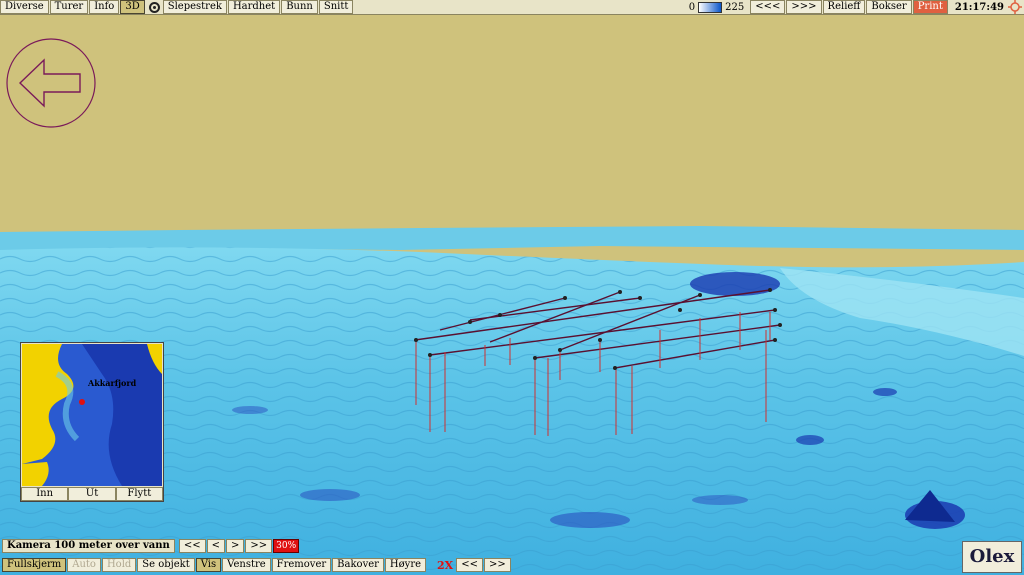 The image size is (1024, 575). Describe the element at coordinates (692, 7) in the screenshot. I see `scale-min: 0` at that location.